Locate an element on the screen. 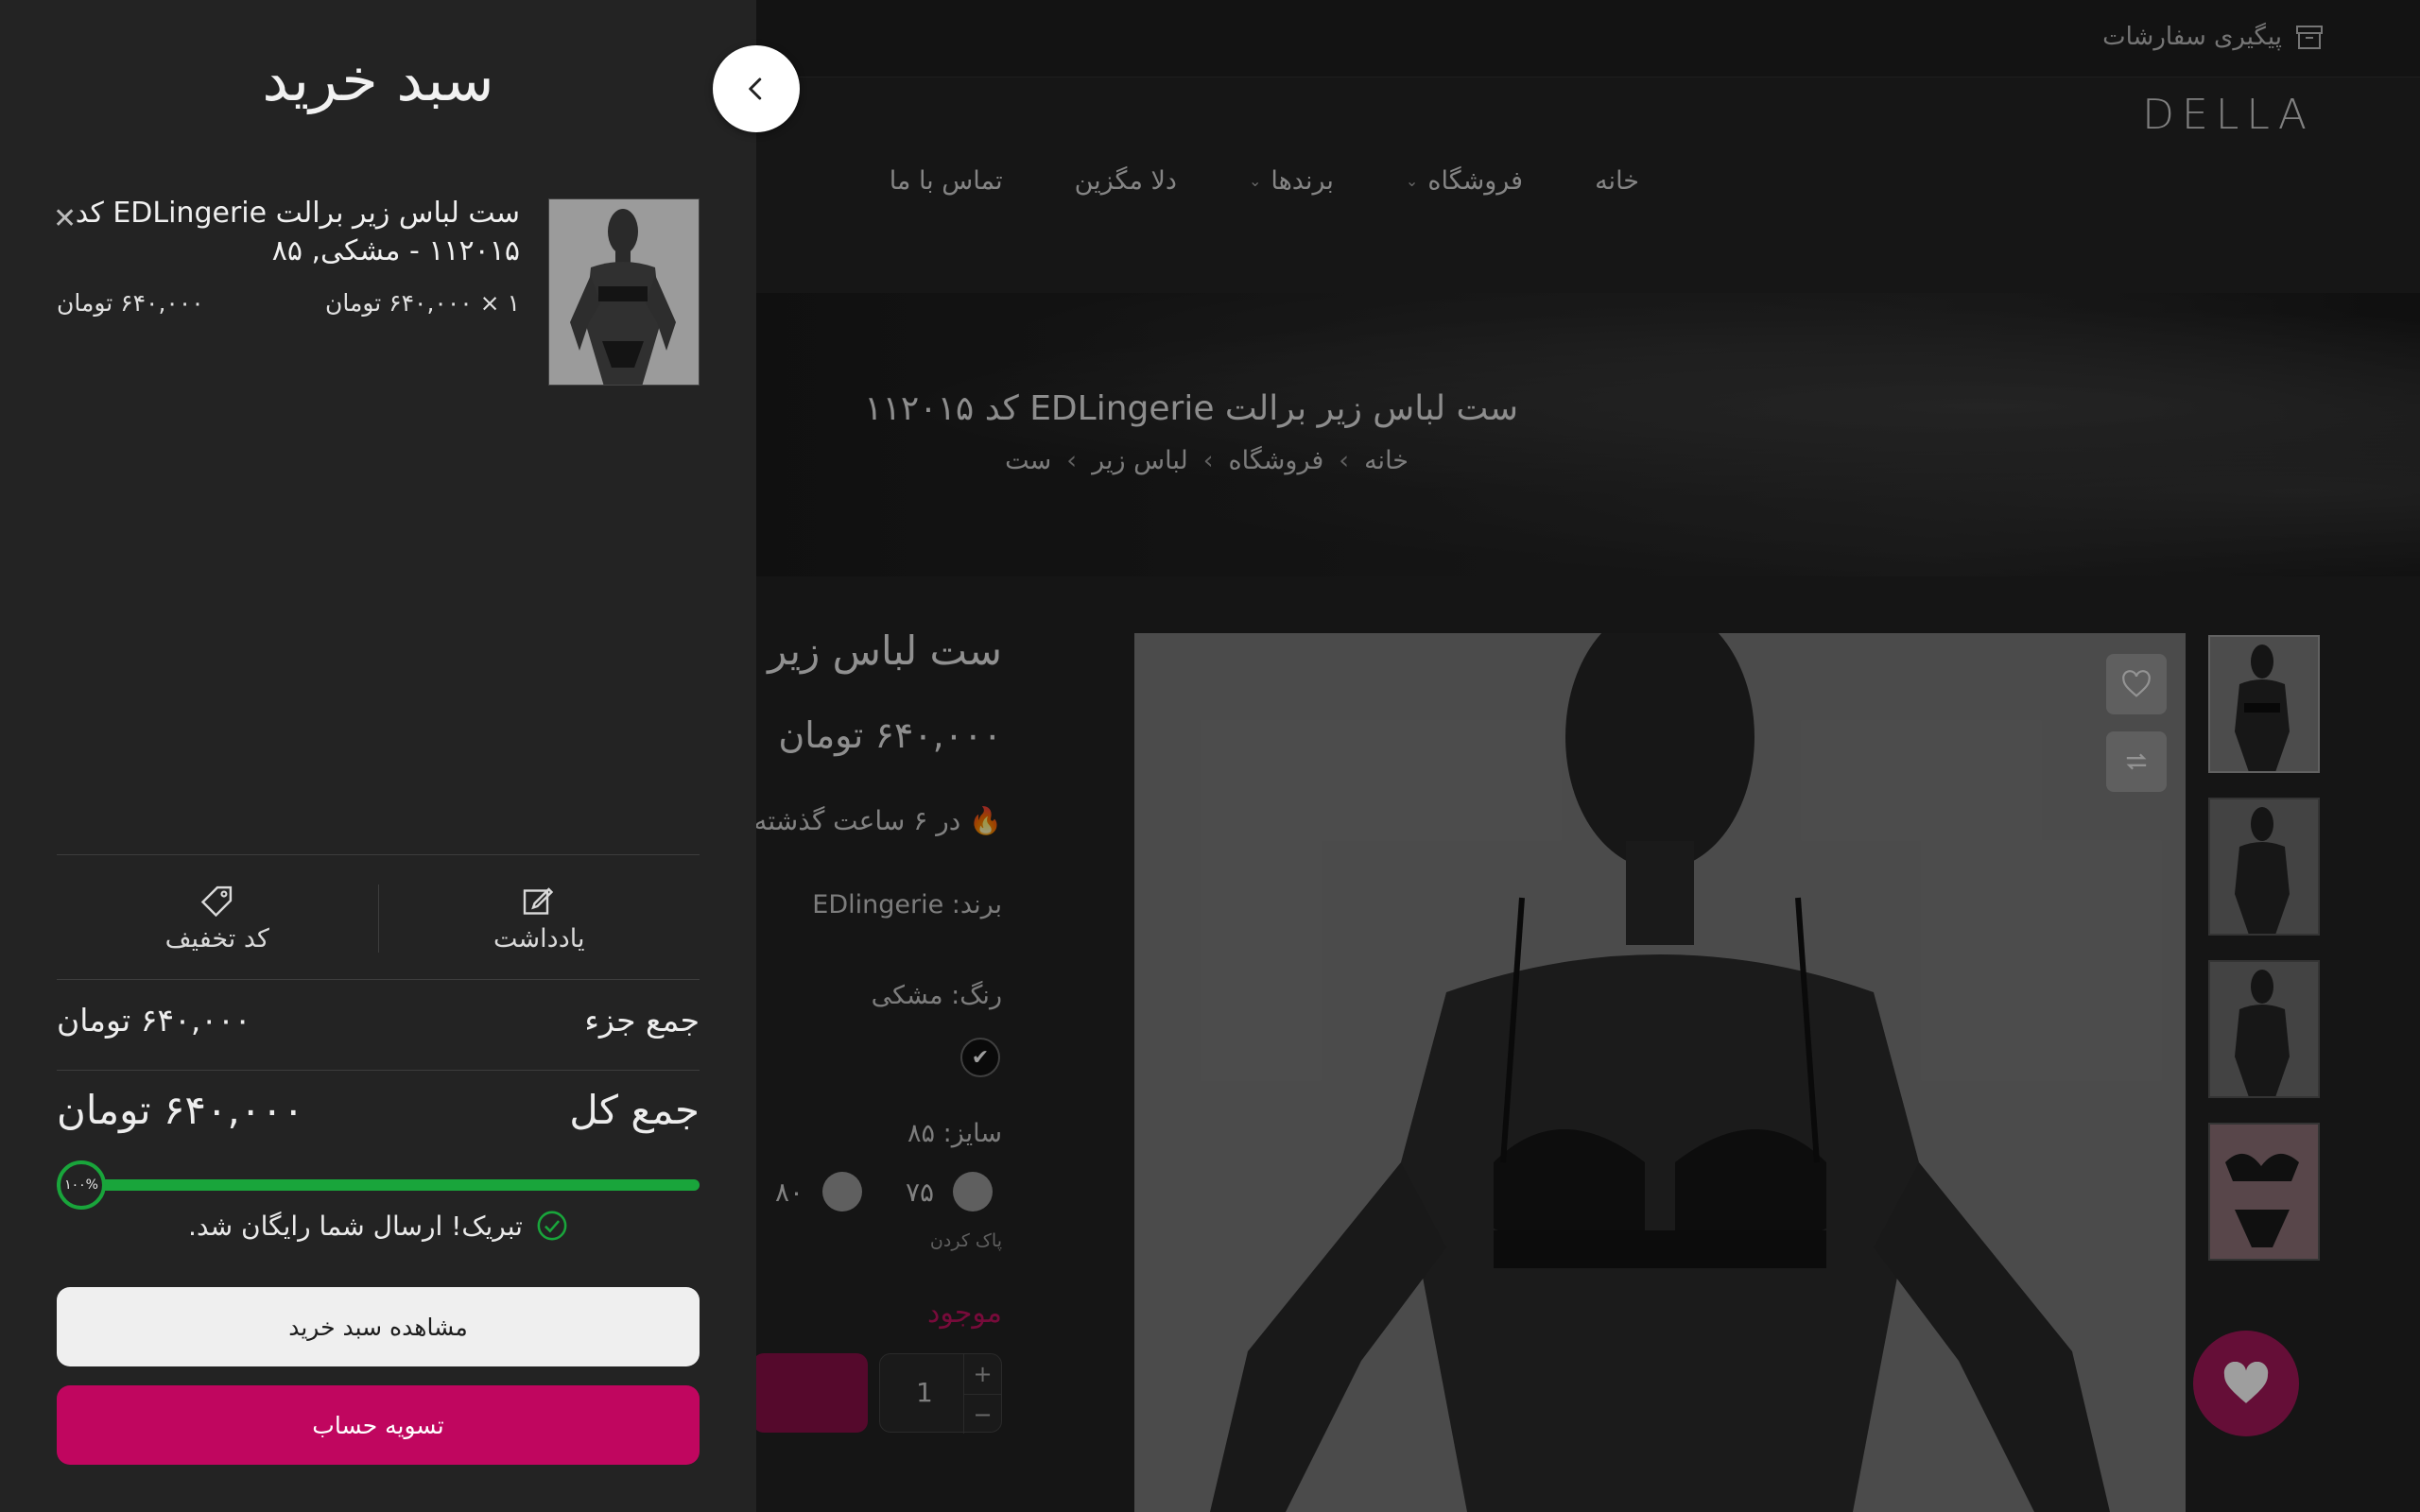 The height and width of the screenshot is (1512, 2420). cart-item-quantity-price: ۱ × ۶۴۰,۰۰۰ تومان is located at coordinates (423, 303).